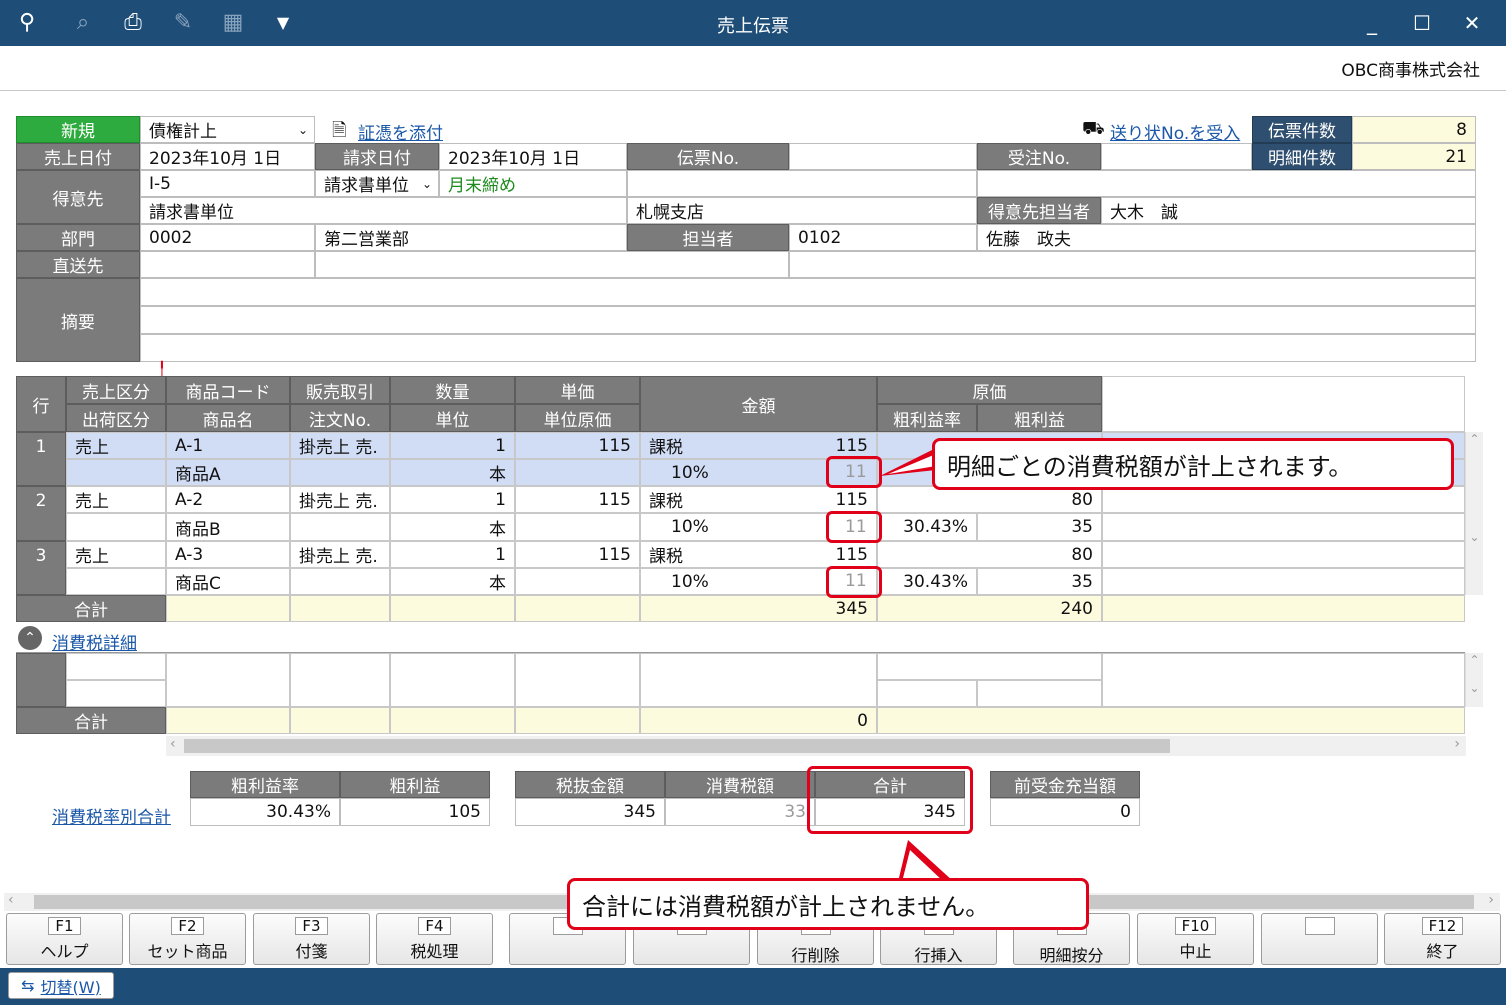  Describe the element at coordinates (883, 237) in the screenshot. I see `staff-code-field: 0102` at that location.